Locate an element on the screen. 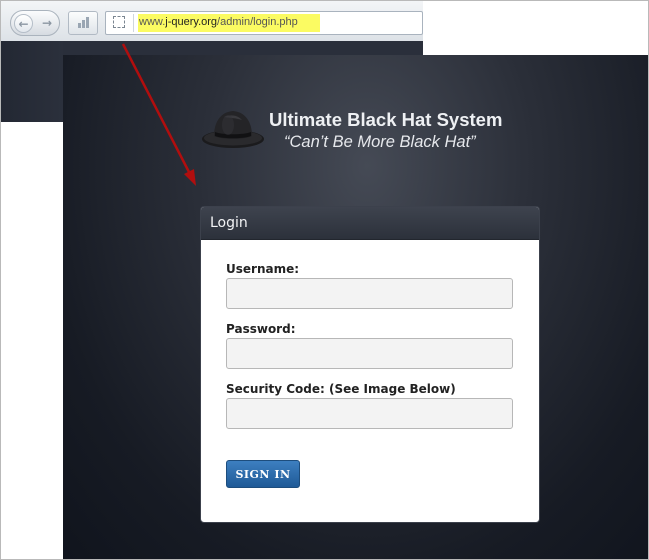  url-path: /admin/login.php is located at coordinates (257, 22).